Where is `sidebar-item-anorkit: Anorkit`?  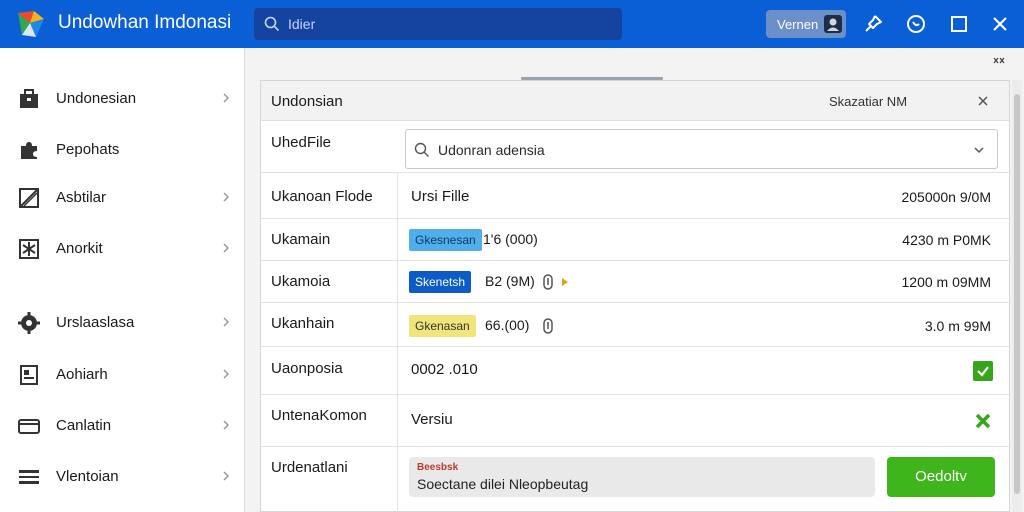 sidebar-item-anorkit: Anorkit is located at coordinates (122, 249).